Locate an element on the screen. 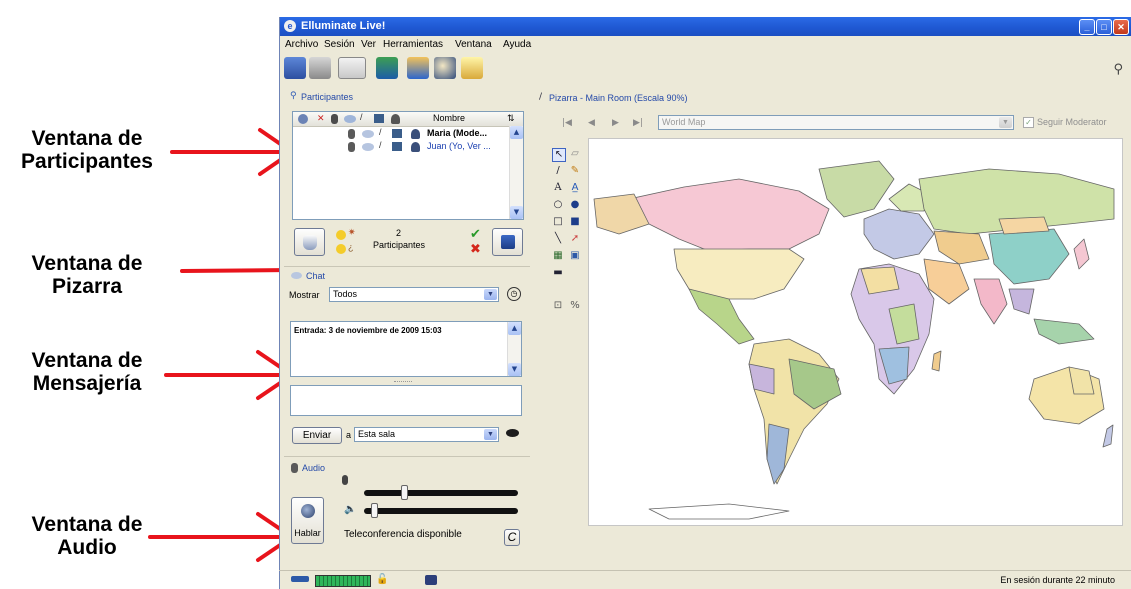 The image size is (1131, 589). audio-header: Audio is located at coordinates (314, 468).